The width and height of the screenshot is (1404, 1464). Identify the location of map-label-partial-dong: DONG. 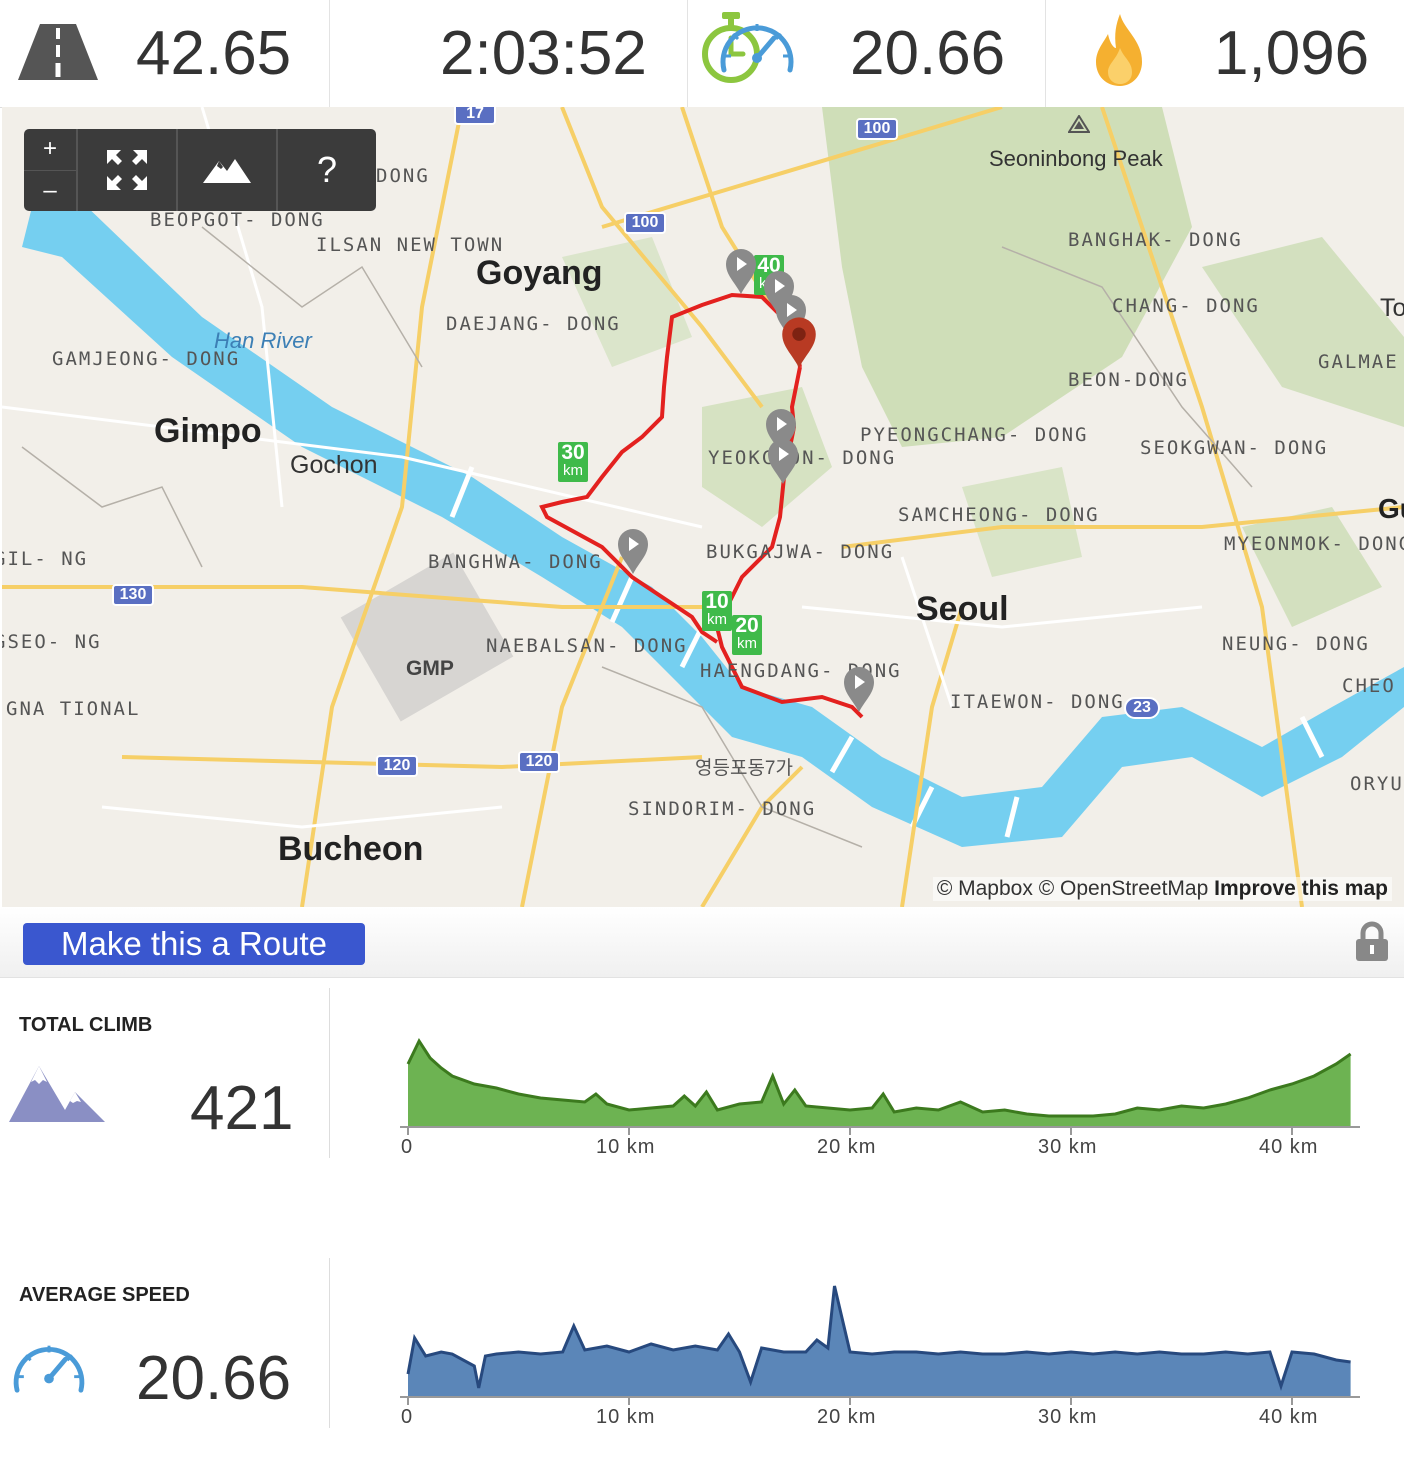
(403, 176).